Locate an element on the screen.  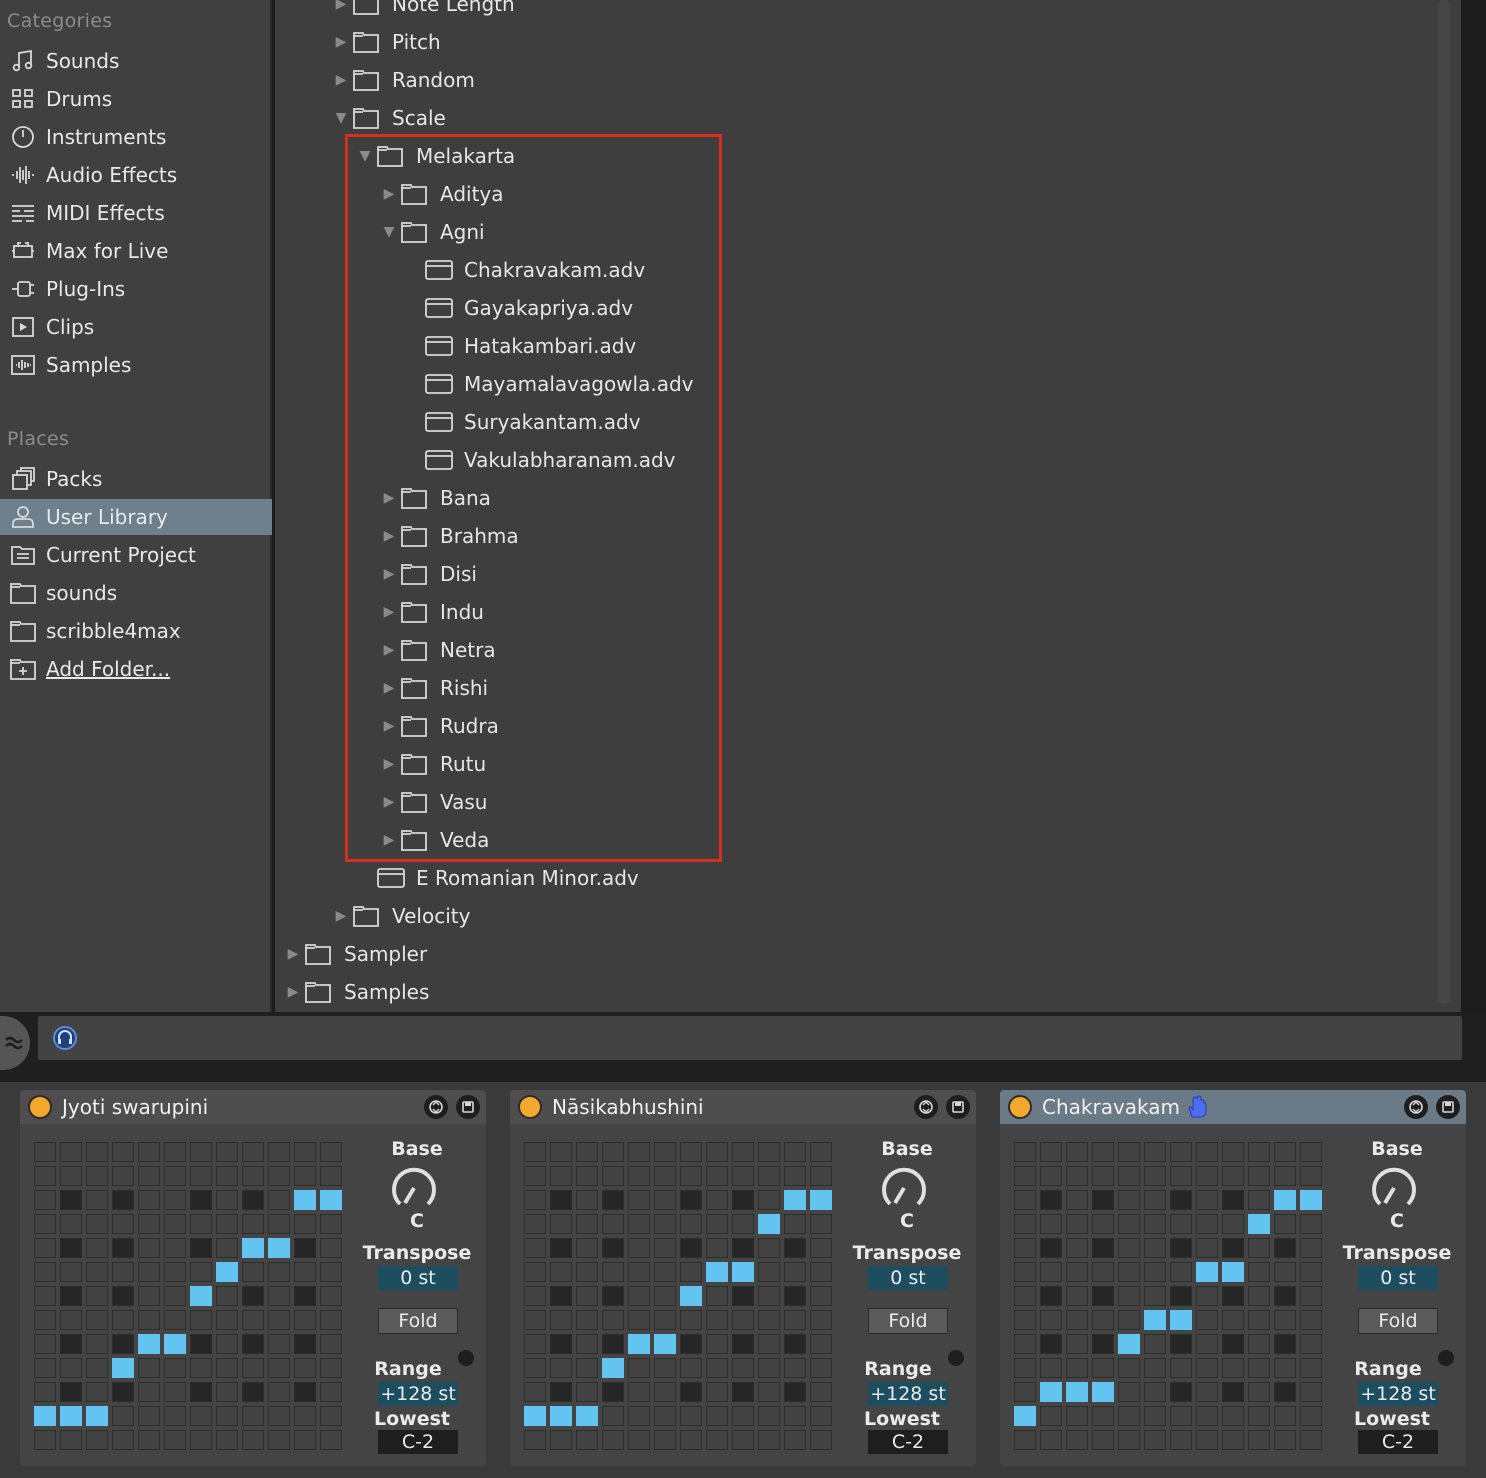
fold-button: Fold is located at coordinates (418, 1321).